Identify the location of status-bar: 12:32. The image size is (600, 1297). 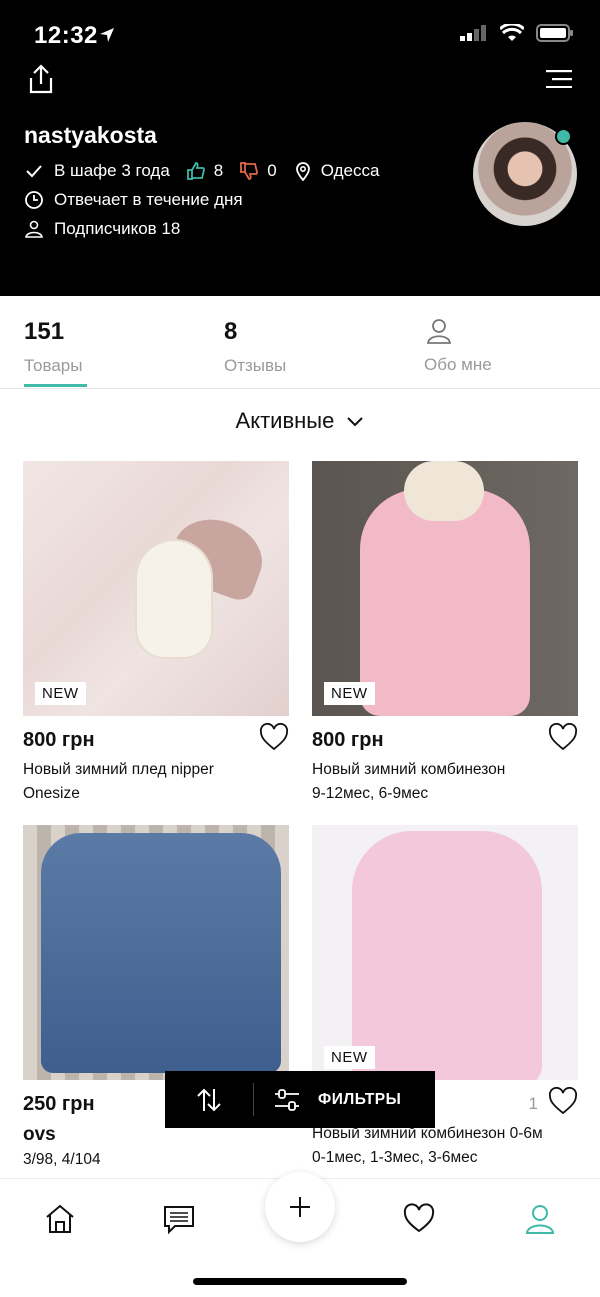
(300, 35).